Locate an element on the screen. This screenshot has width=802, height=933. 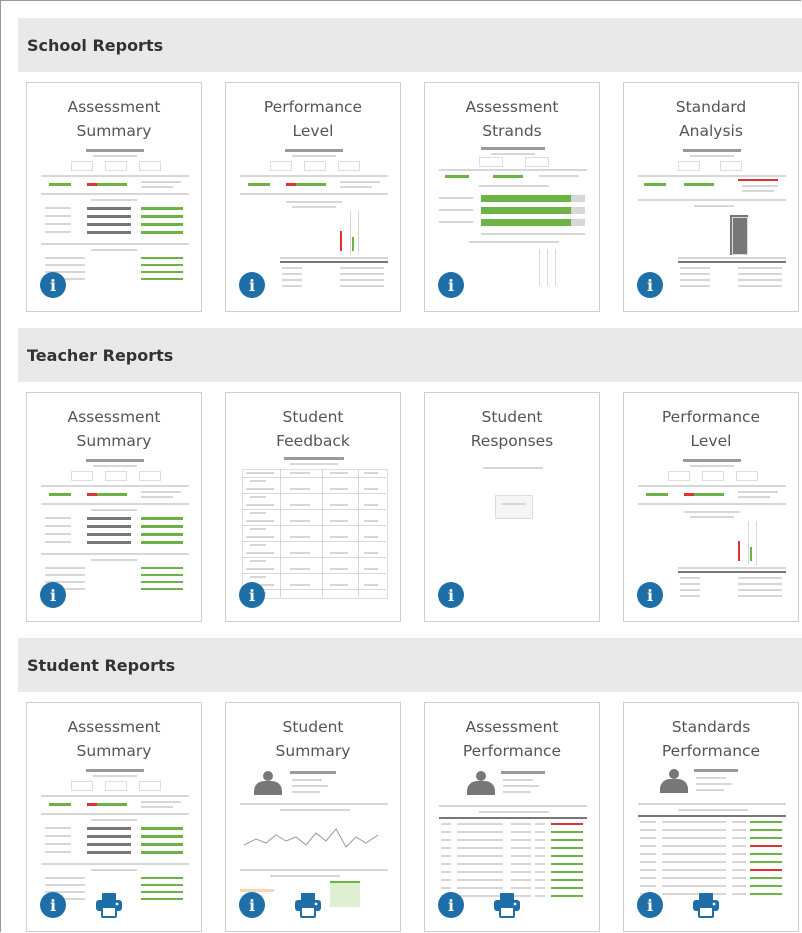
section-title: Student Reports is located at coordinates (410, 665).